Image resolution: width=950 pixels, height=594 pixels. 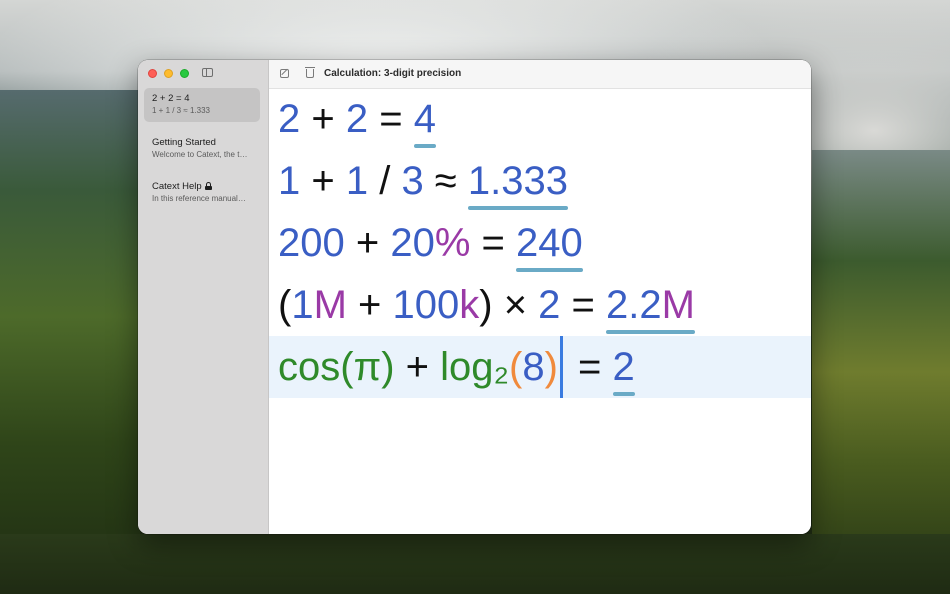 What do you see at coordinates (330, 305) in the screenshot?
I see `unit-token: M` at bounding box center [330, 305].